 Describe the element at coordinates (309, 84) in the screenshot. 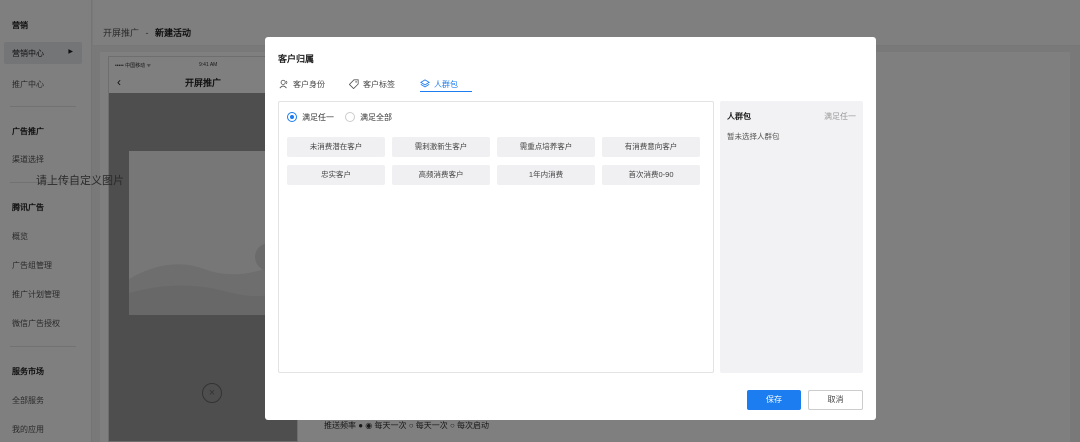

I see `tab-label: 客户身份` at that location.